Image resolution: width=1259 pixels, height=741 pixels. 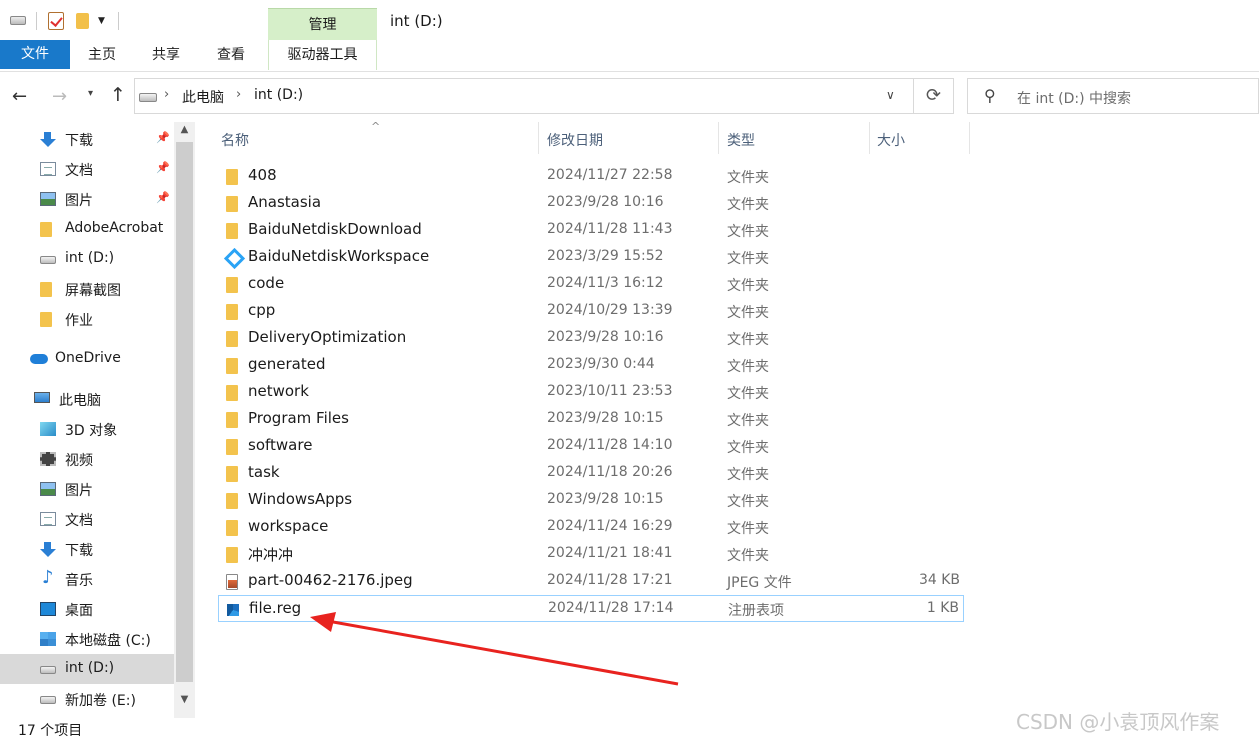 What do you see at coordinates (591, 257) in the screenshot?
I see `file-row: BaiduNetdiskWorkspace 2023/3/29 15:52 文件夹` at bounding box center [591, 257].